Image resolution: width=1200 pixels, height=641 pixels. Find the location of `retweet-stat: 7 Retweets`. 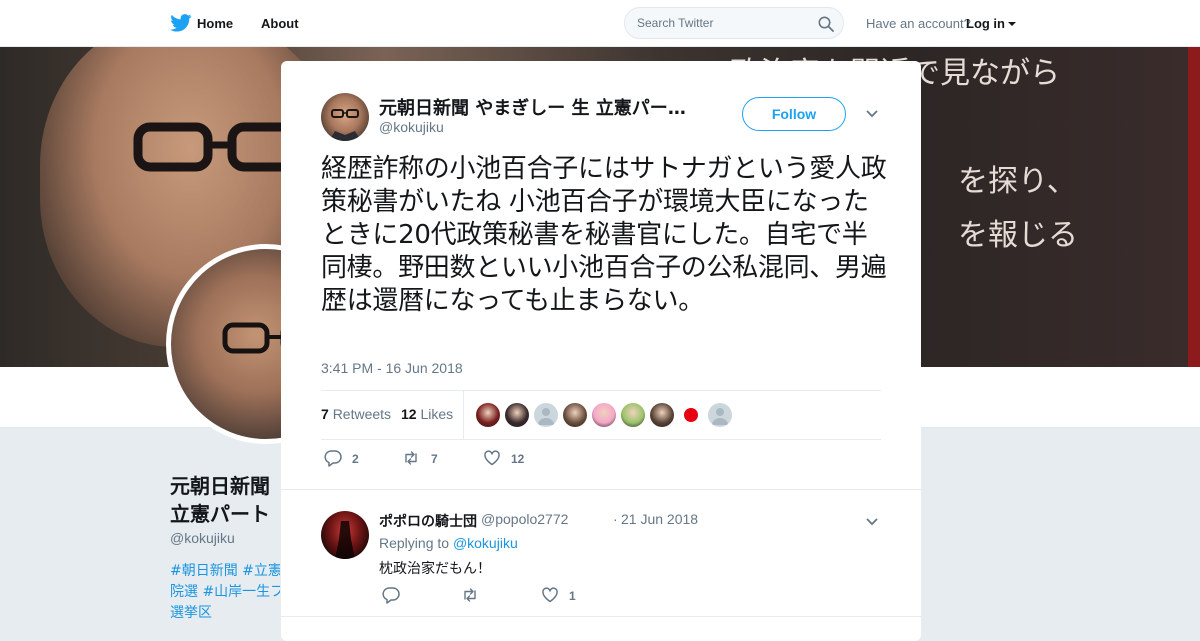

retweet-stat: 7 Retweets is located at coordinates (356, 414).